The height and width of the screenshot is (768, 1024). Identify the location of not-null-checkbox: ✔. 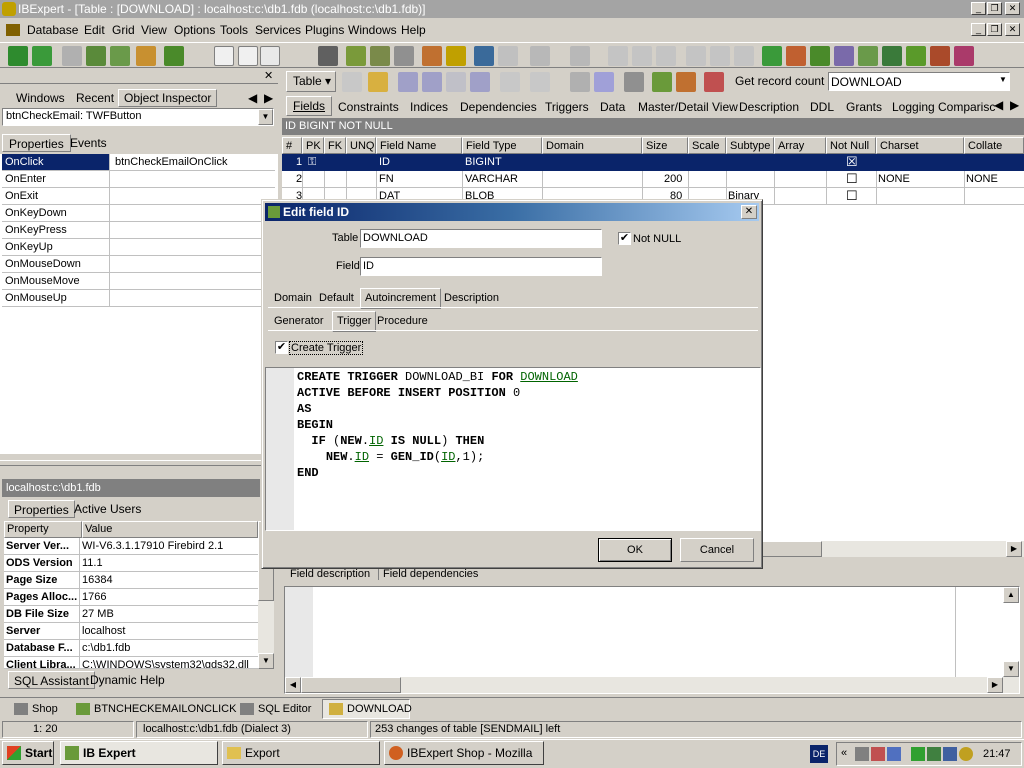
(624, 238).